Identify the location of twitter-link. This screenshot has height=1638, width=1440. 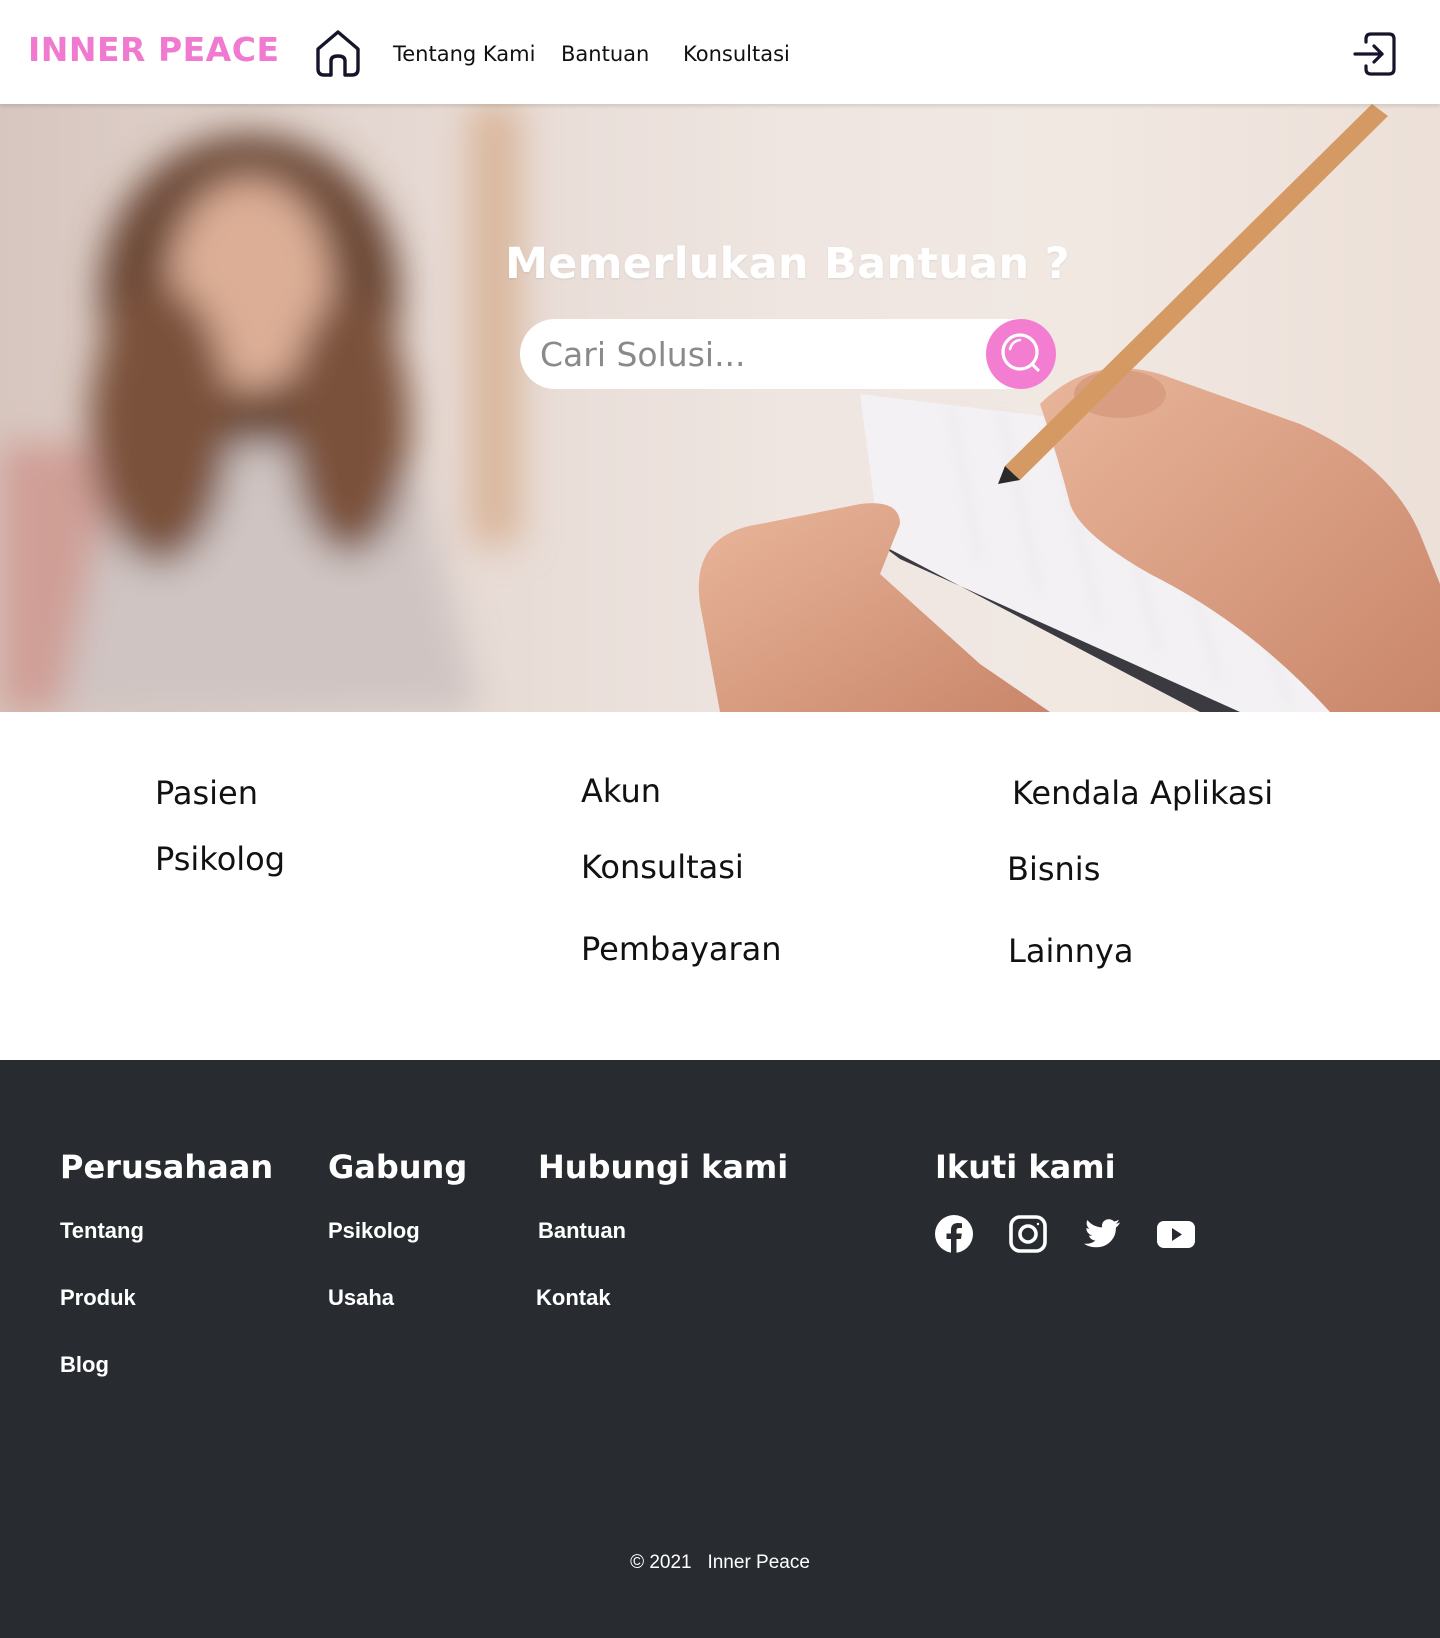
(1102, 1234).